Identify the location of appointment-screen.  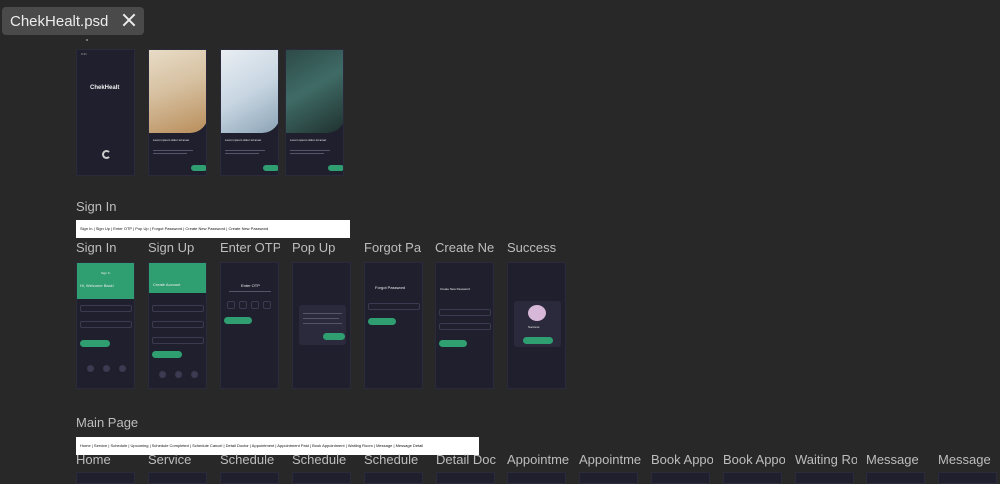
(536, 478).